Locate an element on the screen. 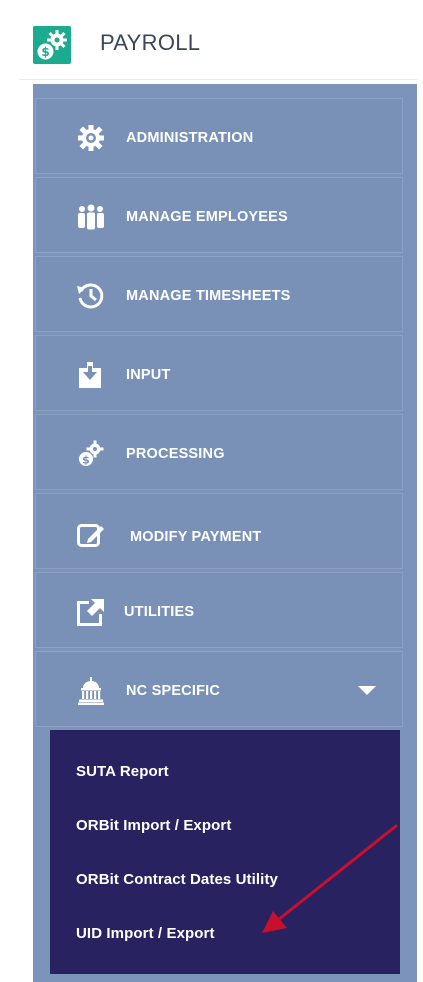 This screenshot has height=982, width=423. menu-item-manage-timesheets: MANAGE TIMESHEETS is located at coordinates (219, 294).